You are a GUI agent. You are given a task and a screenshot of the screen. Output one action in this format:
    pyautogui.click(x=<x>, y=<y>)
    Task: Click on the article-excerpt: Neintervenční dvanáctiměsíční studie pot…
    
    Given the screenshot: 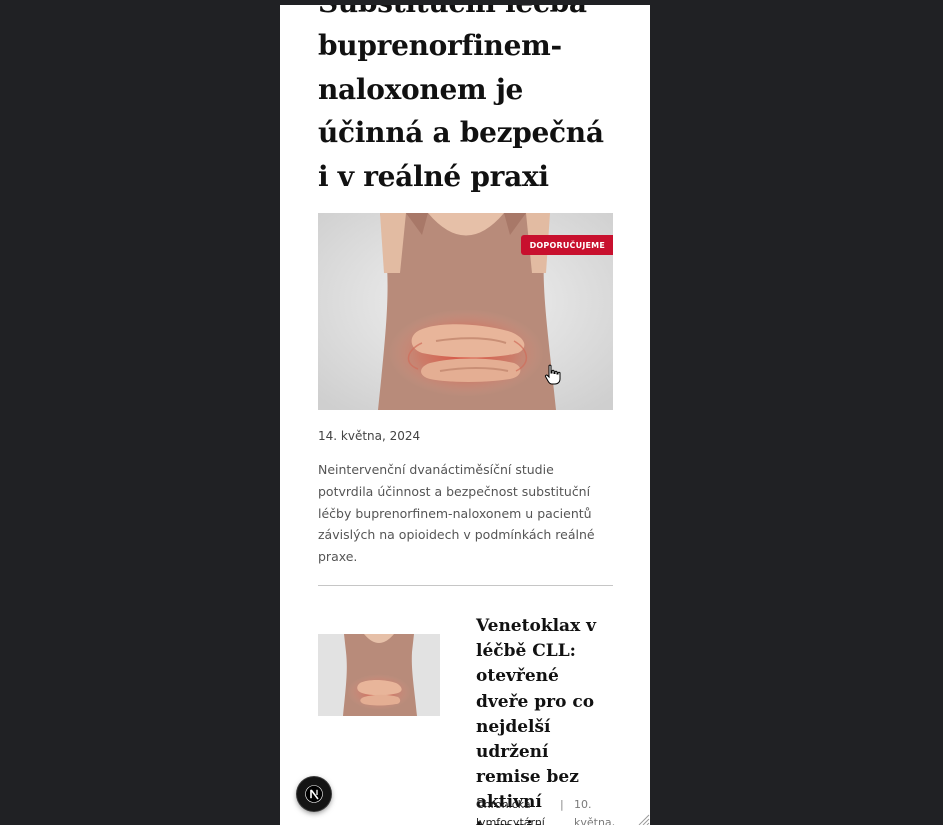 What is the action you would take?
    pyautogui.click(x=456, y=513)
    